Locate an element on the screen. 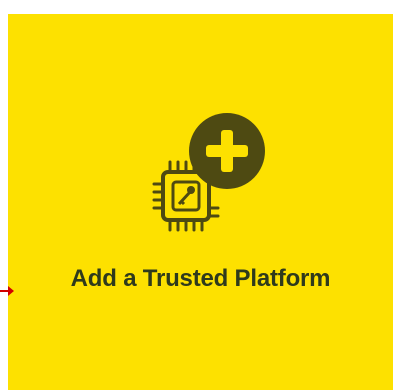 The height and width of the screenshot is (390, 393). plus-circle-icon is located at coordinates (227, 151).